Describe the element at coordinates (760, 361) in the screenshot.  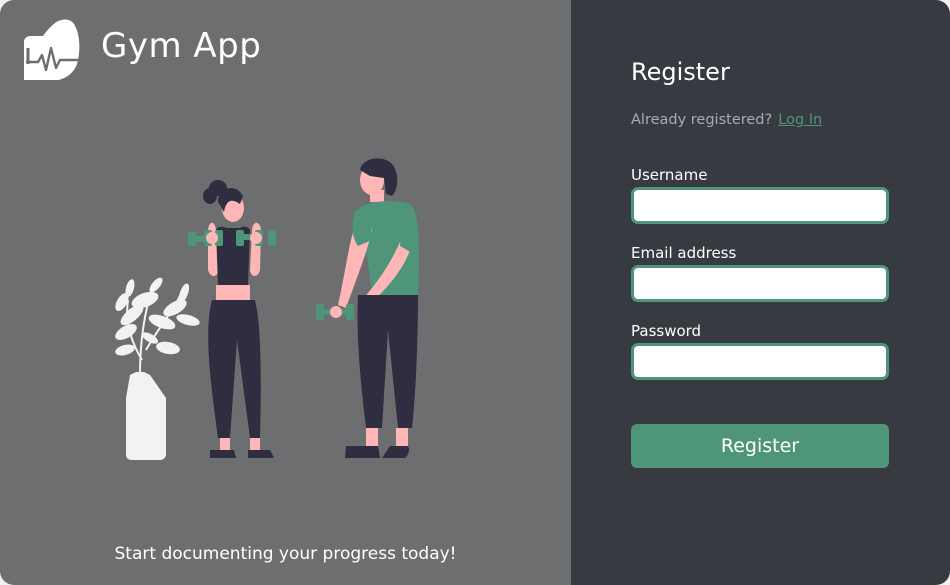
I see `password-field` at that location.